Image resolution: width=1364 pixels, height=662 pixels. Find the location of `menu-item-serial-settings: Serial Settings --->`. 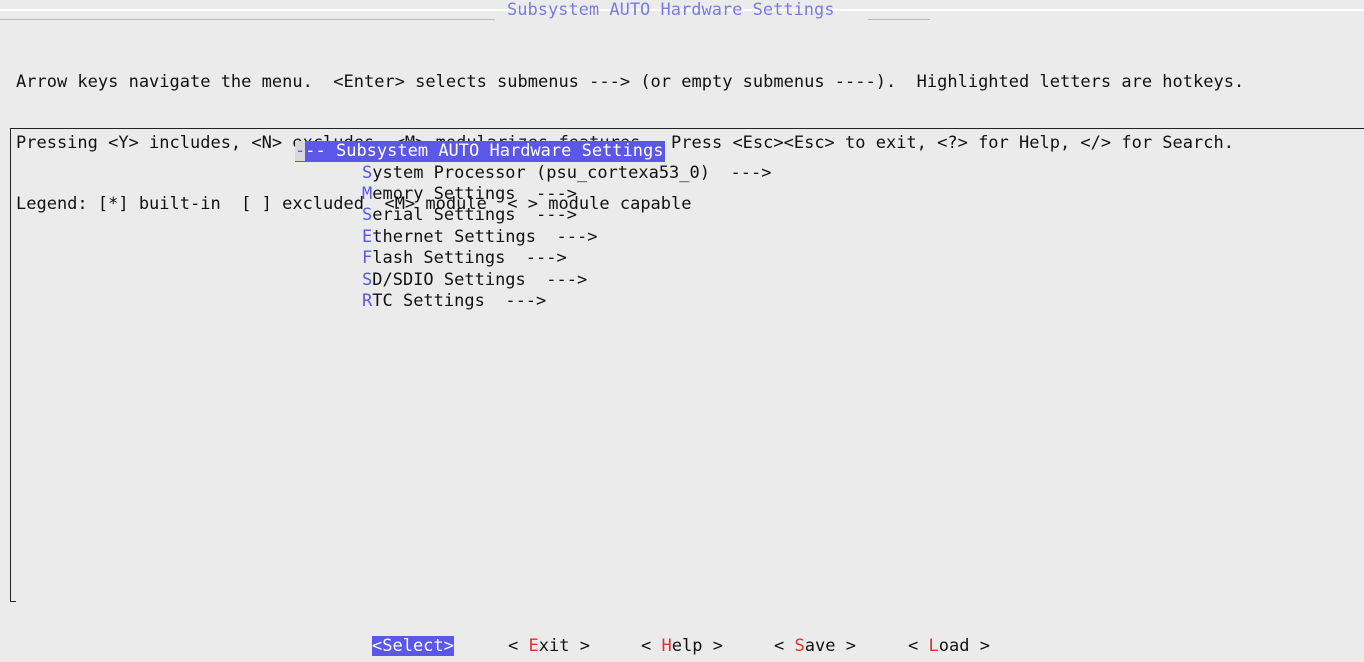

menu-item-serial-settings: Serial Settings ---> is located at coordinates (469, 215).